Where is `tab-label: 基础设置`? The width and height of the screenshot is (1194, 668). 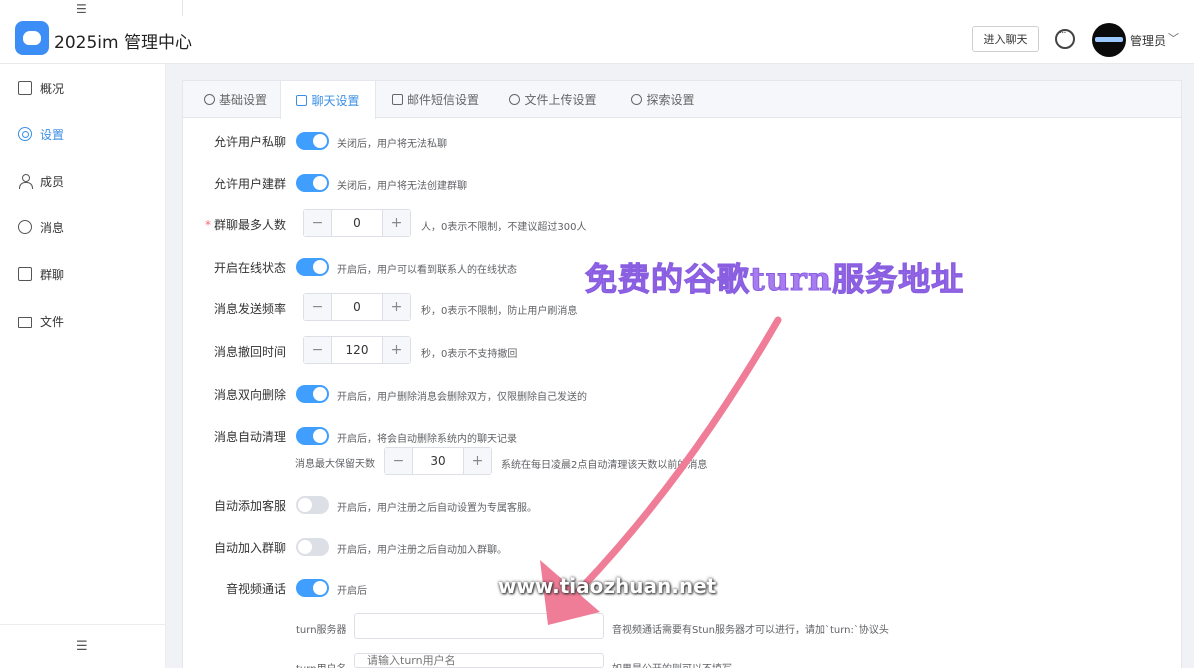
tab-label: 基础设置 is located at coordinates (242, 100).